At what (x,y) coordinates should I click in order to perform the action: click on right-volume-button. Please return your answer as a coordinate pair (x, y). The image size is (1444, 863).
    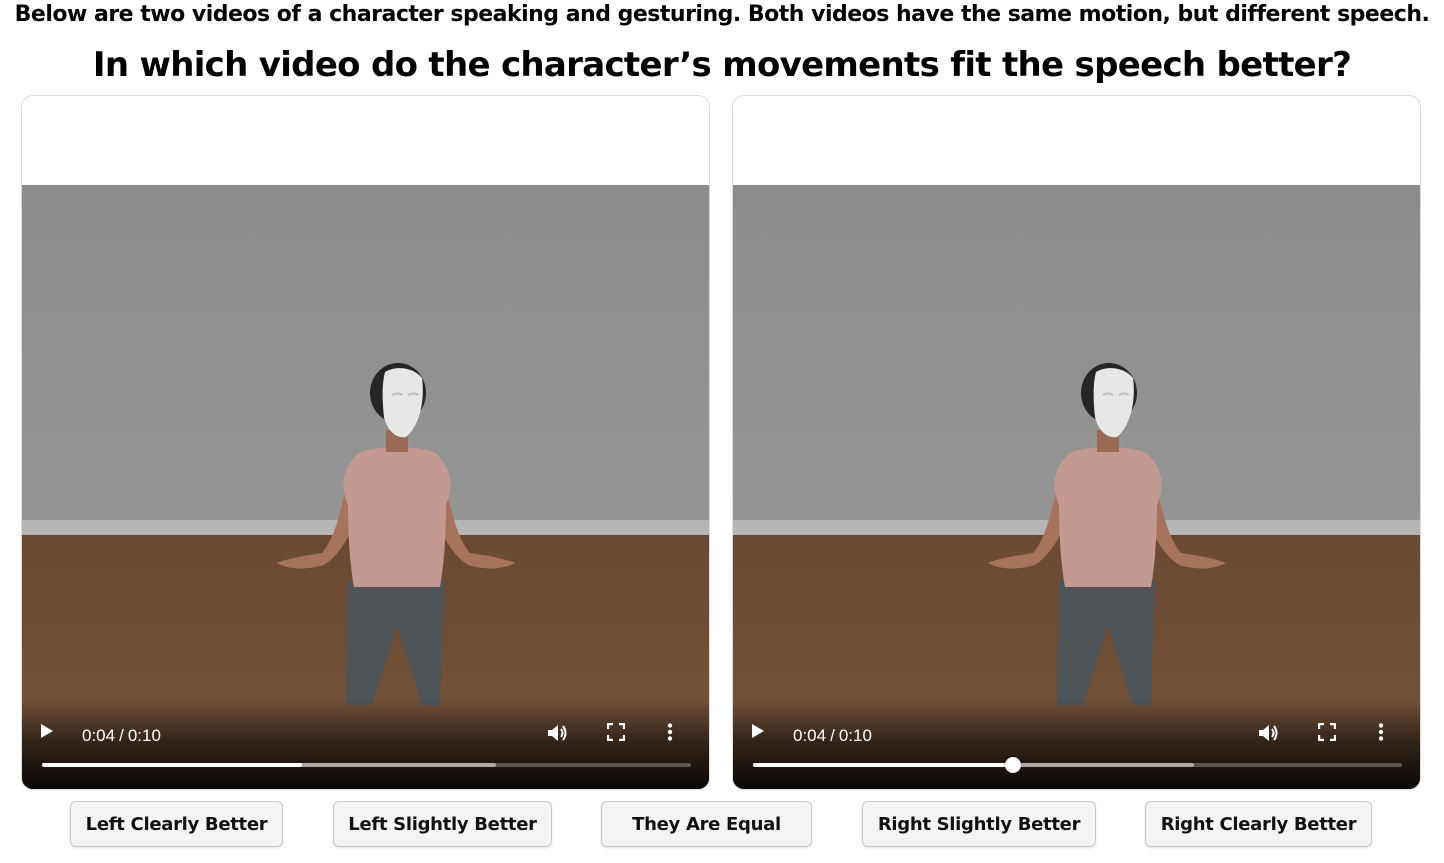
    Looking at the image, I should click on (1271, 736).